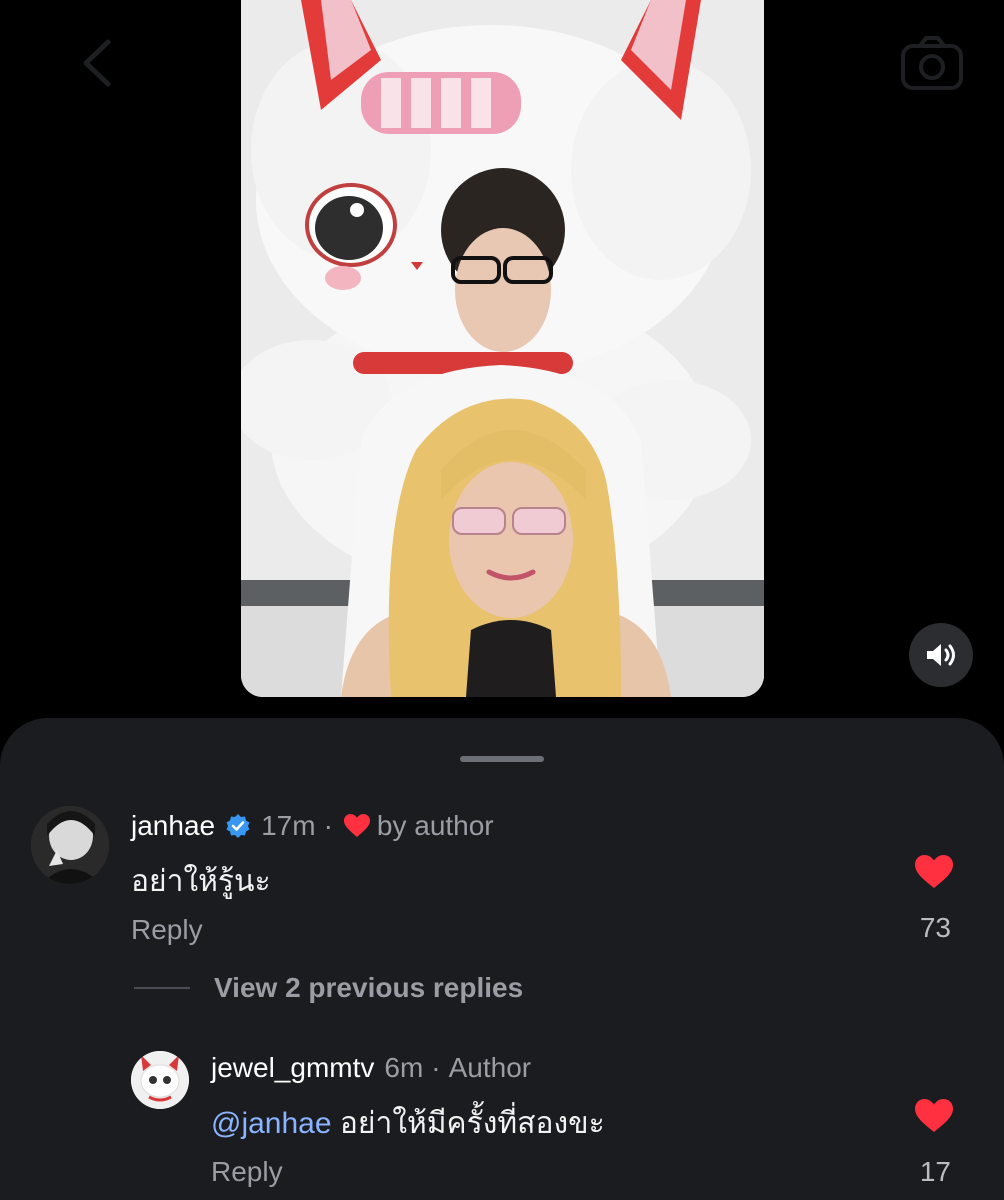 This screenshot has height=1200, width=1004. What do you see at coordinates (490, 1067) in the screenshot?
I see `author-label: Author` at bounding box center [490, 1067].